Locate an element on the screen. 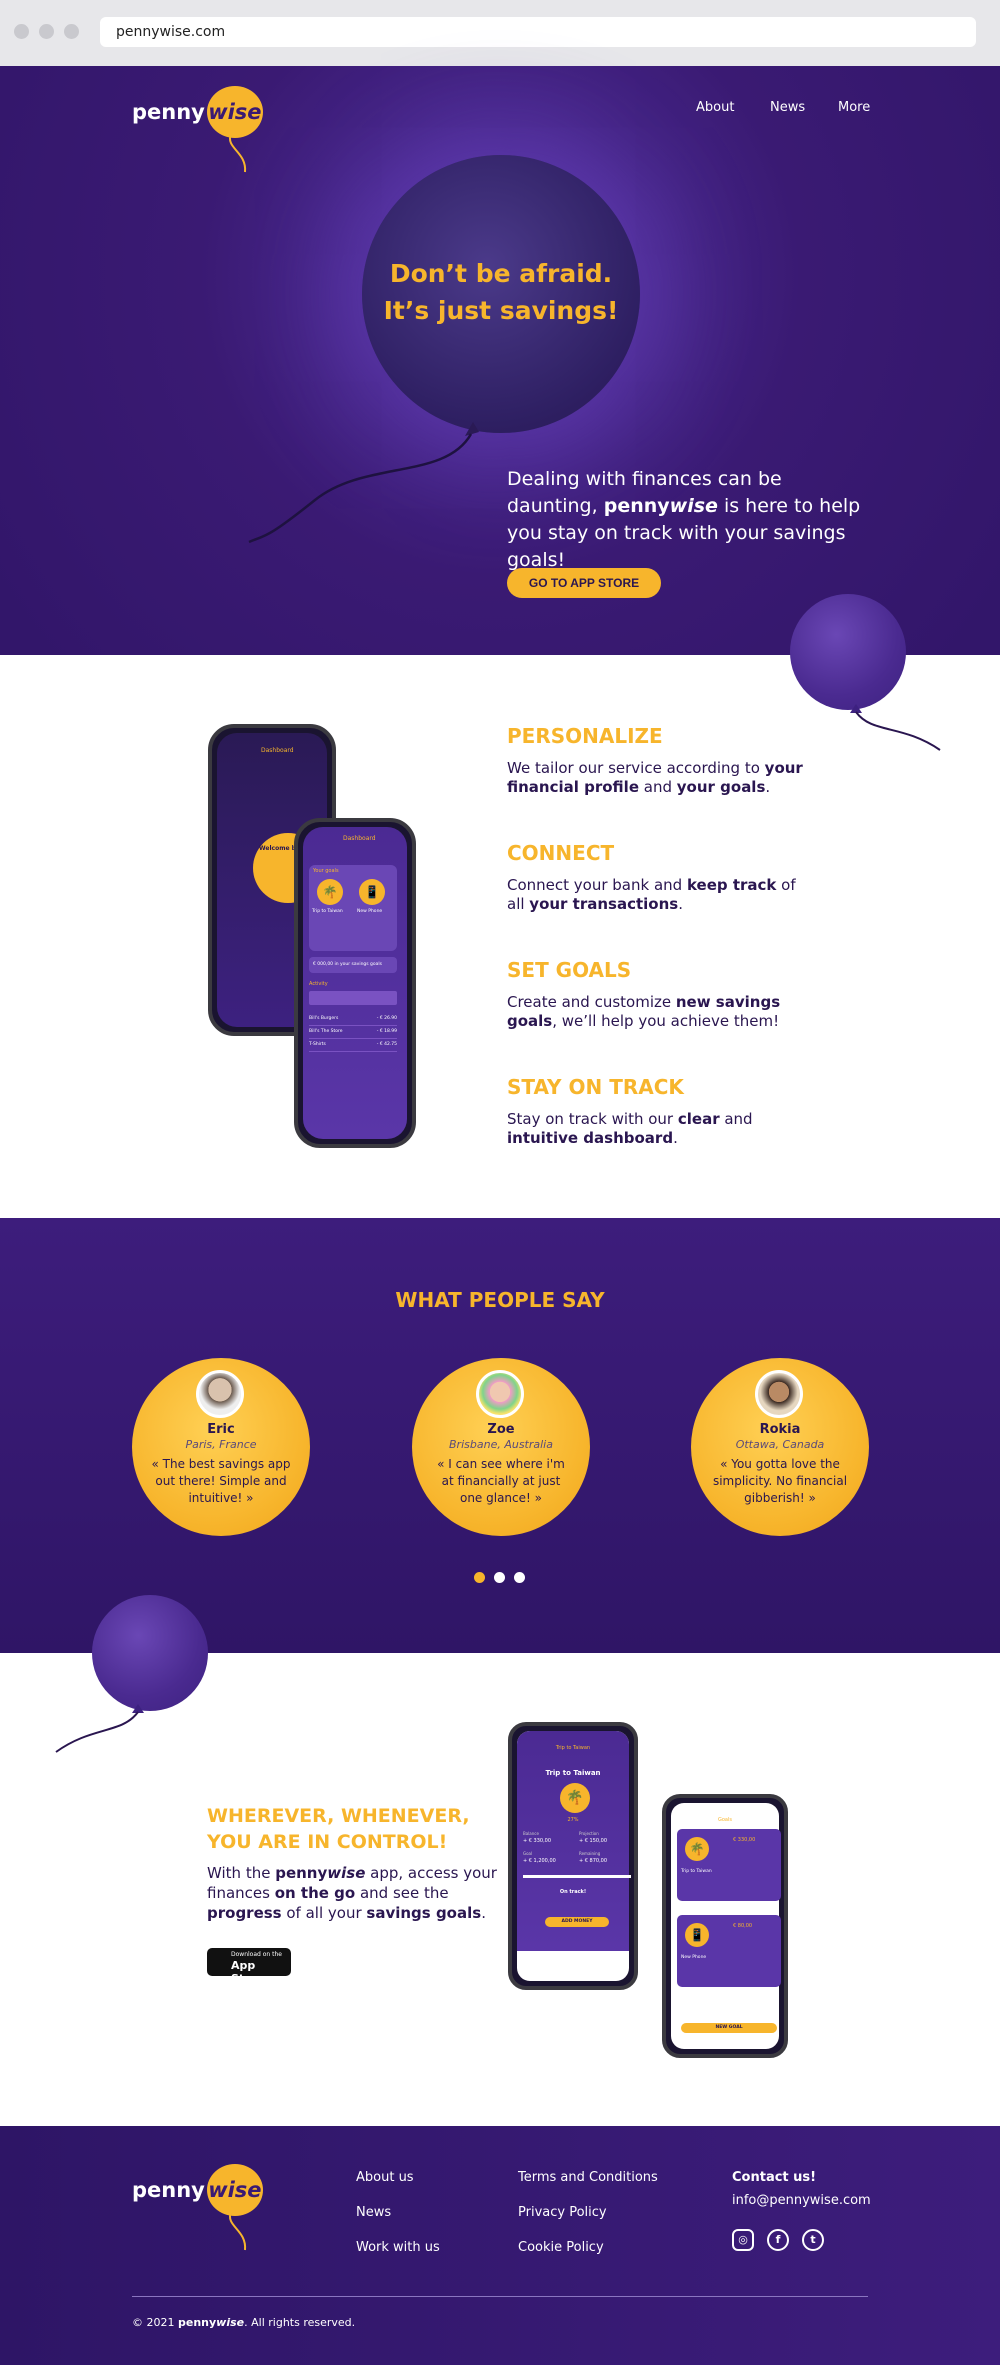 The width and height of the screenshot is (1000, 2365). goal-card-amount: € 330,00 is located at coordinates (744, 1840).